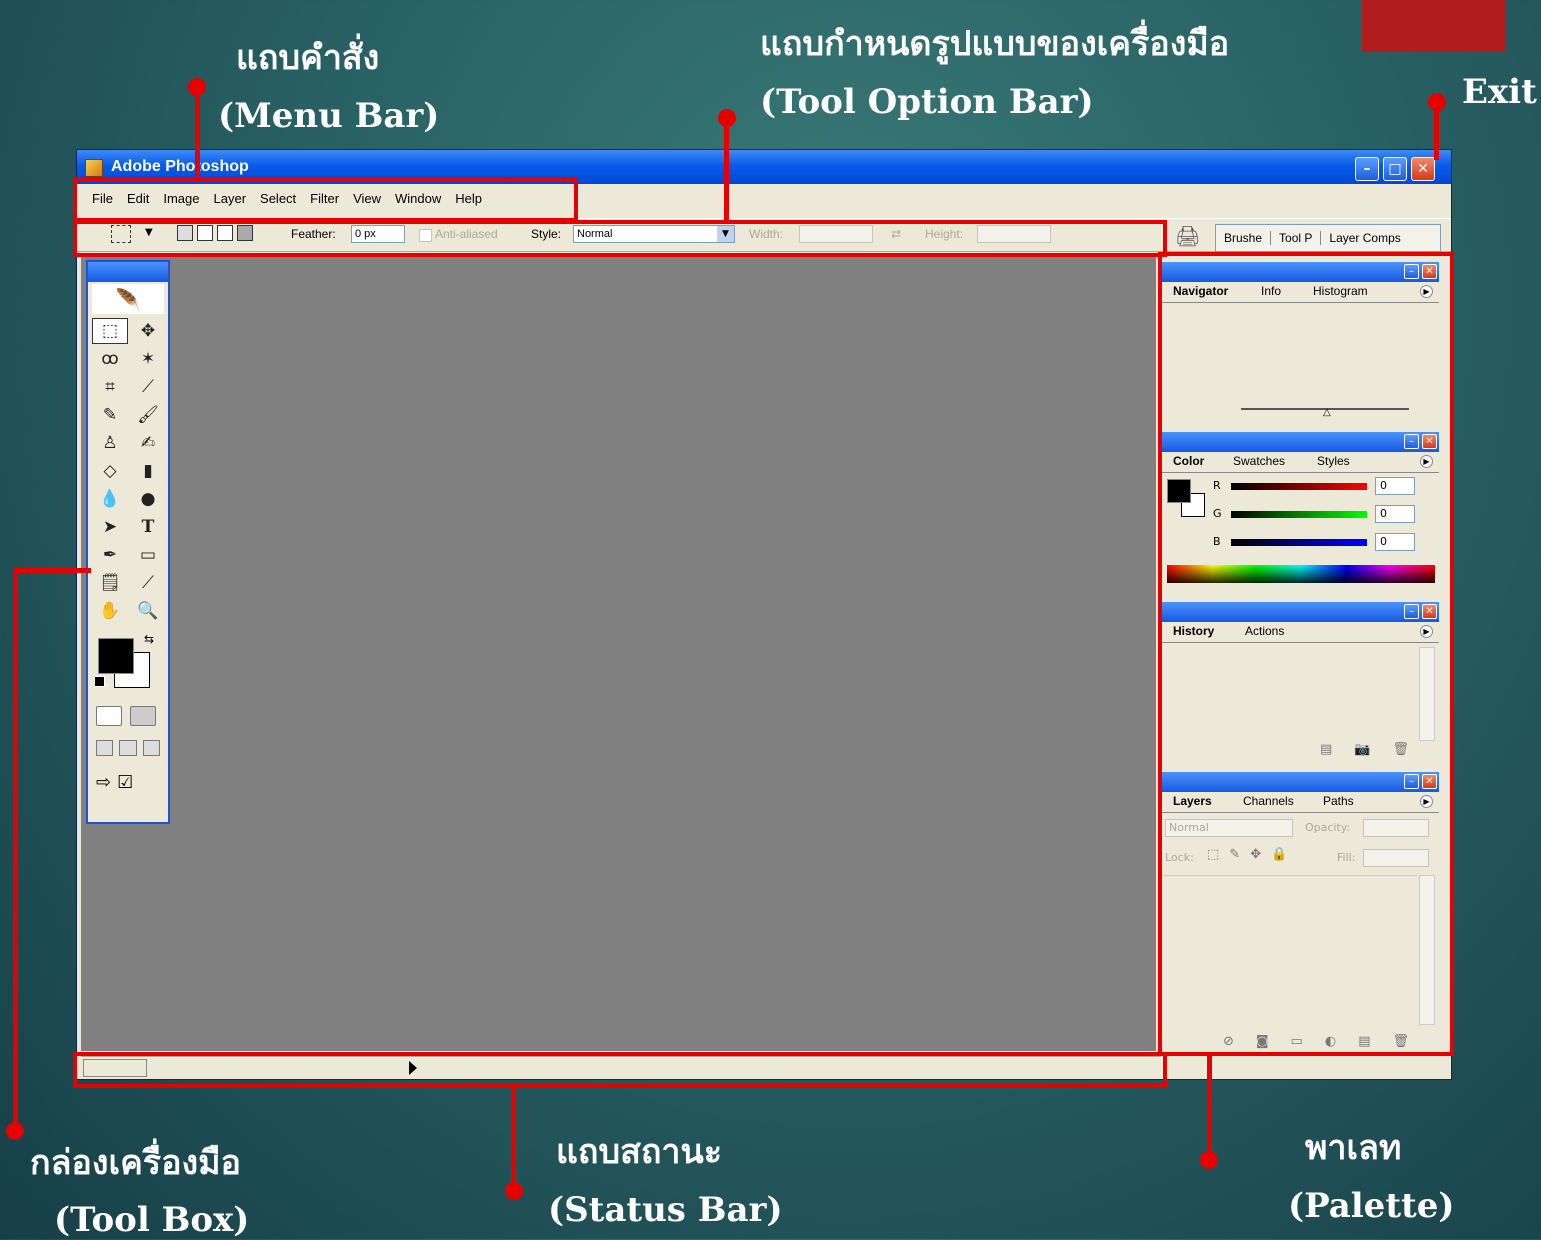  Describe the element at coordinates (1289, 949) in the screenshot. I see `layers-list` at that location.